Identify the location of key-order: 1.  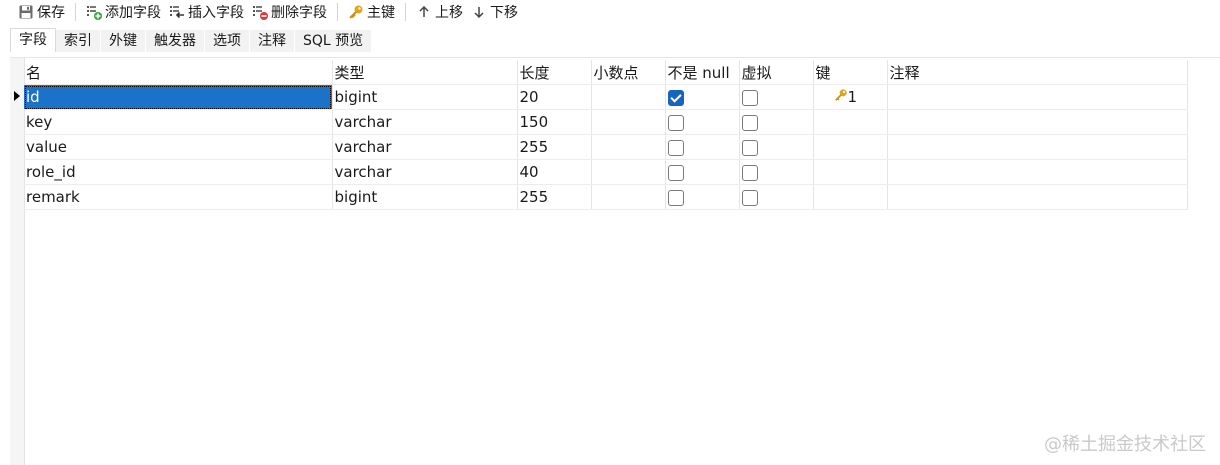
(853, 97).